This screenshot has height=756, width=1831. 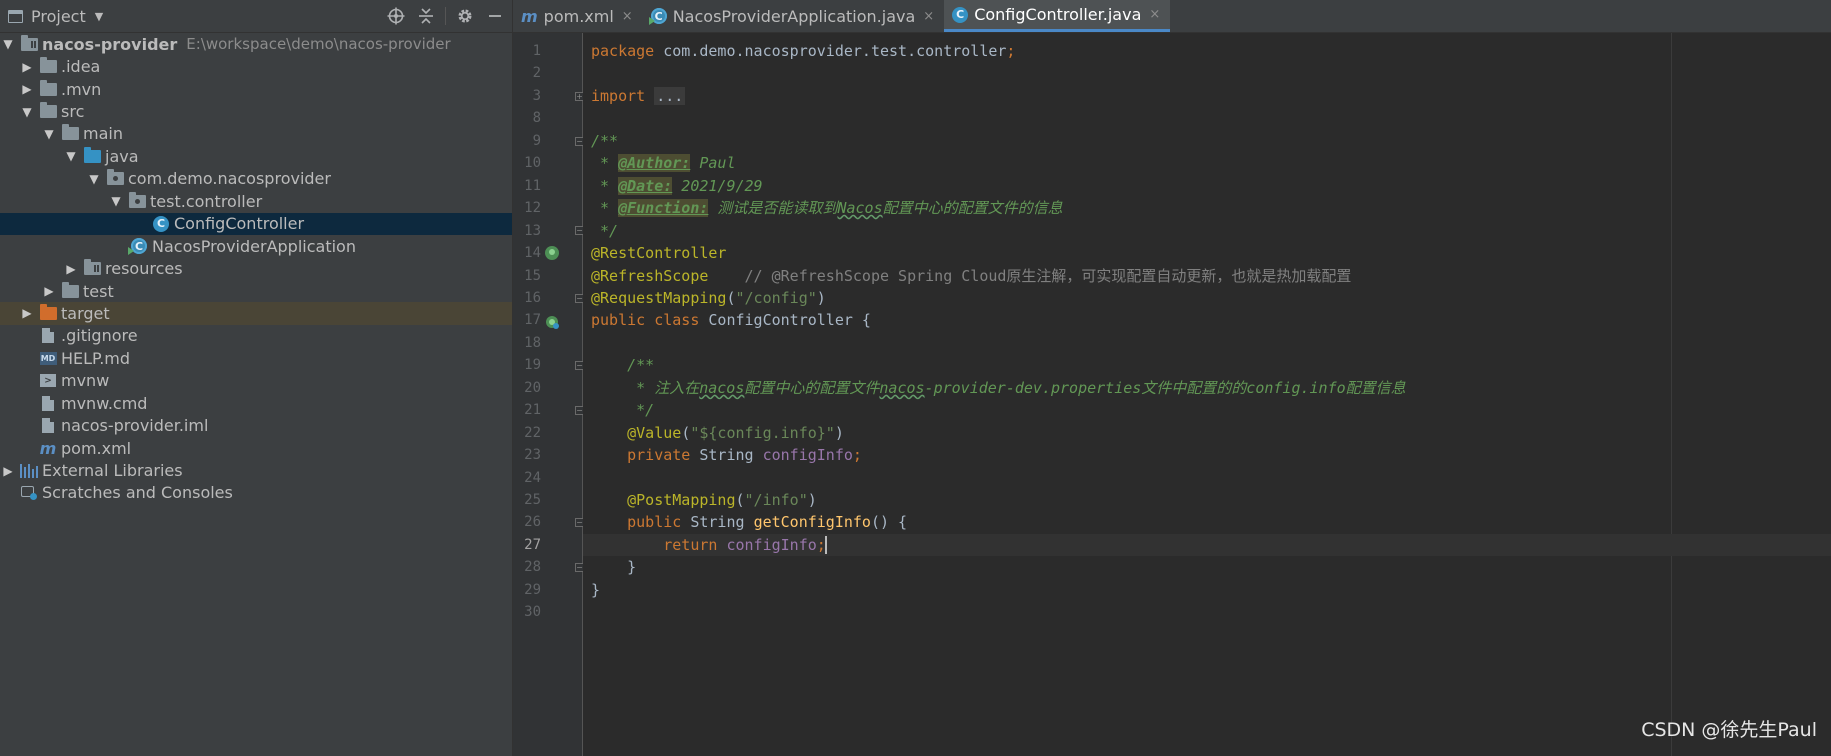 What do you see at coordinates (81, 67) in the screenshot?
I see `tree-item-label: .idea` at bounding box center [81, 67].